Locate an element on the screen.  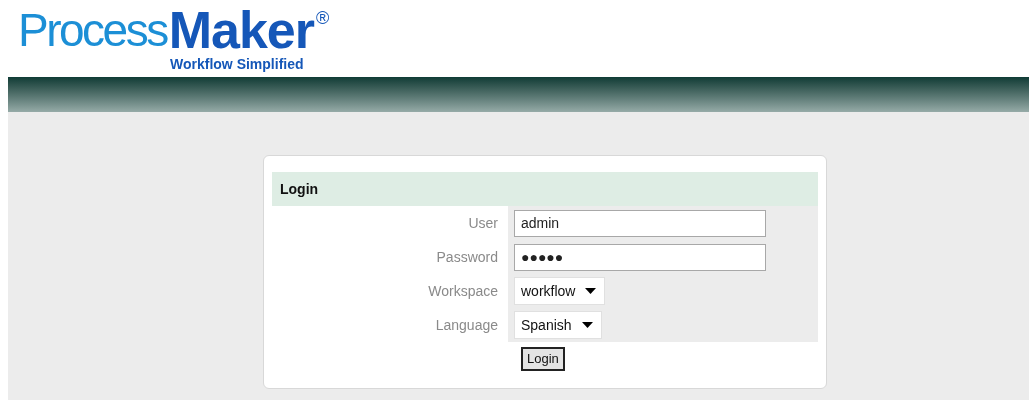
login-button: Login is located at coordinates (543, 358).